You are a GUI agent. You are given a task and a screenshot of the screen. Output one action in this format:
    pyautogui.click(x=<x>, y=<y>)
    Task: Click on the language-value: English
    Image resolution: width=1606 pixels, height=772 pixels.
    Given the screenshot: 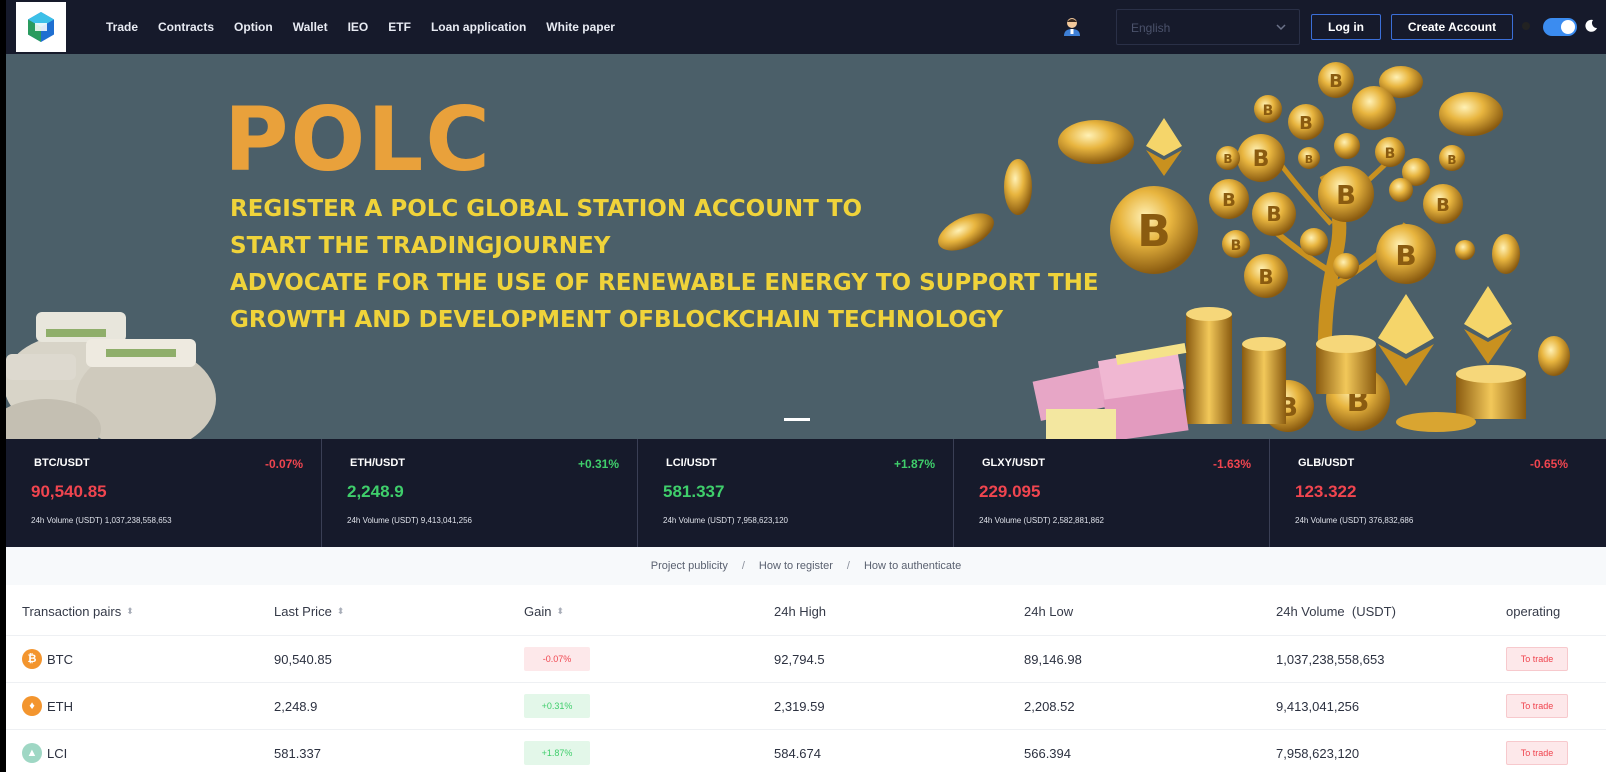 What is the action you would take?
    pyautogui.click(x=1151, y=28)
    